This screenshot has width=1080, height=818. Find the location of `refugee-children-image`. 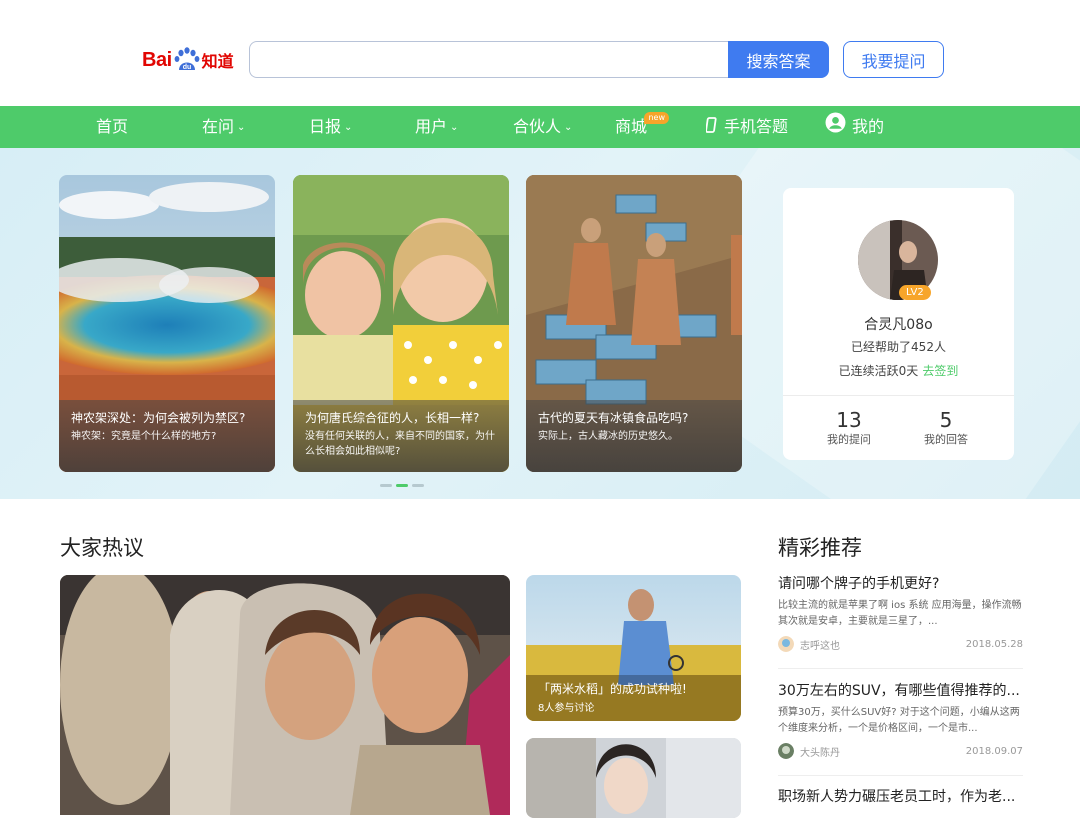

refugee-children-image is located at coordinates (285, 695).